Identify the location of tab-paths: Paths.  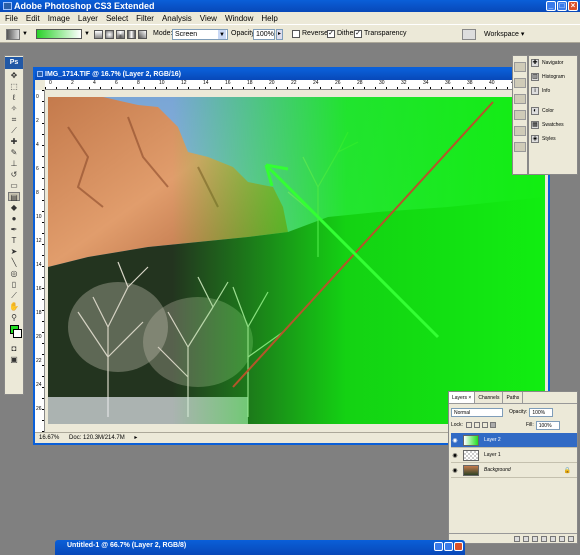
(513, 397).